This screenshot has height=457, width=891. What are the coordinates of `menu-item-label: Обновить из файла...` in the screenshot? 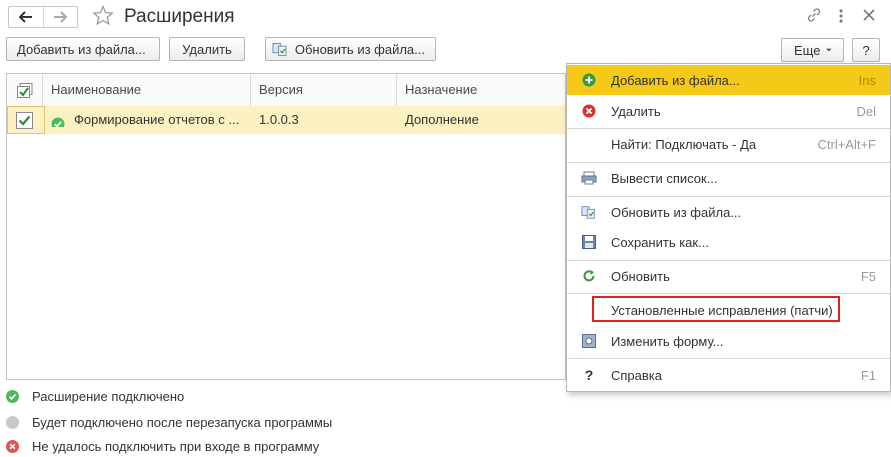 It's located at (676, 212).